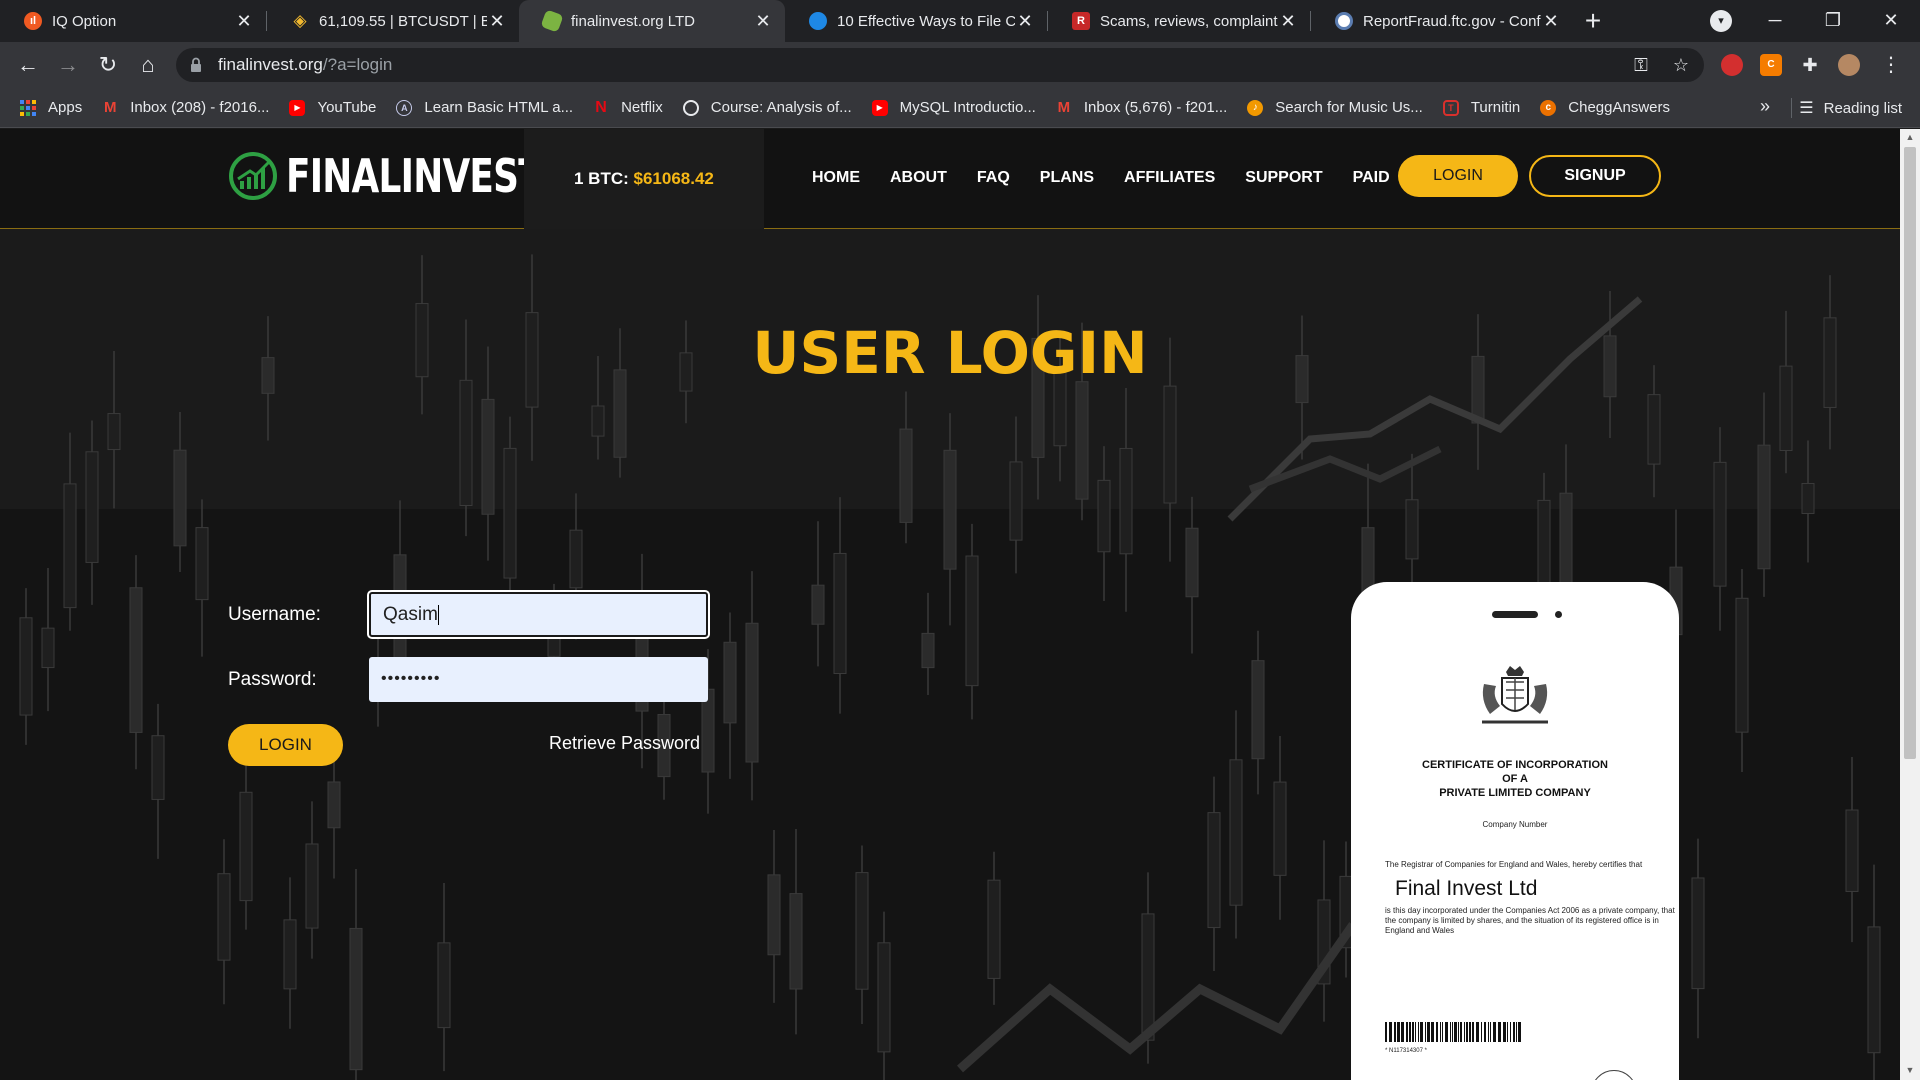 This screenshot has width=1920, height=1080. I want to click on netflix-icon: N, so click(601, 107).